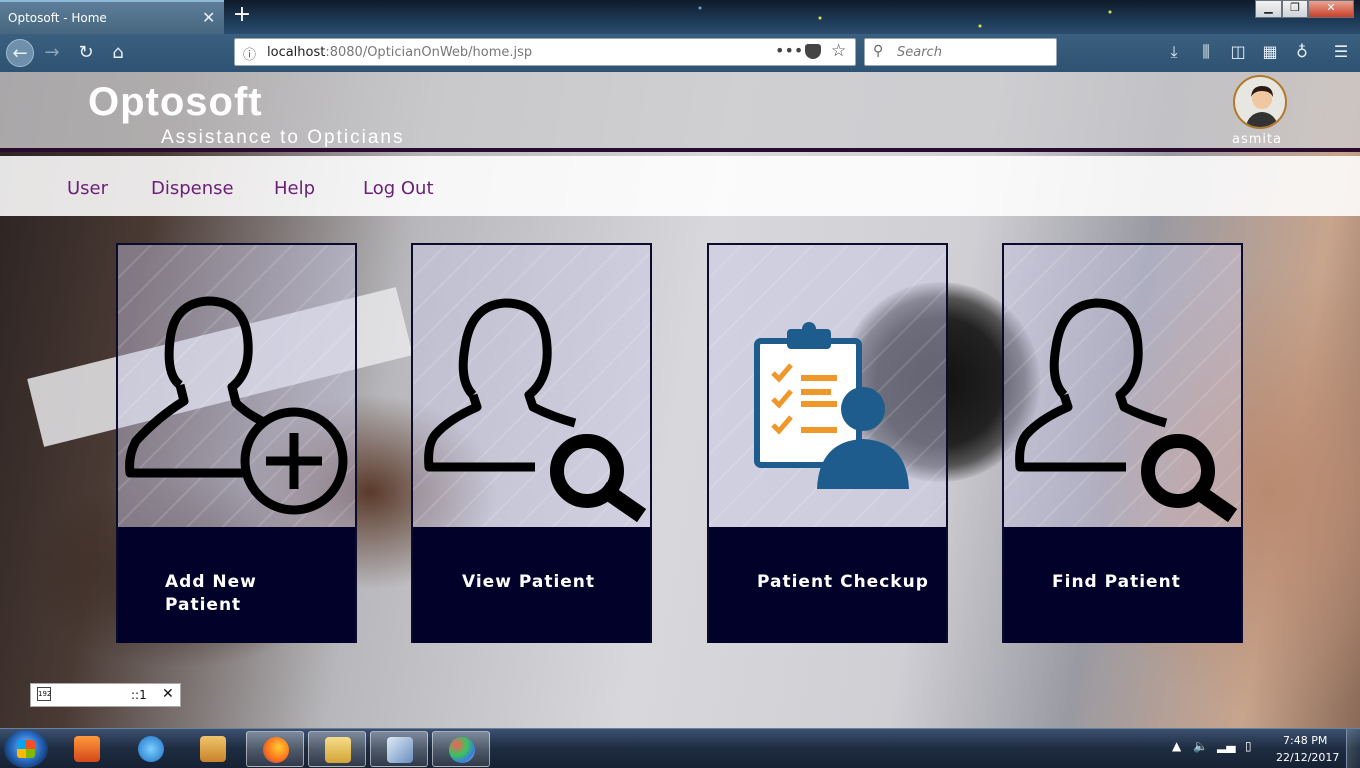  Describe the element at coordinates (1176, 746) in the screenshot. I see `tray-expand-icon: ▲` at that location.